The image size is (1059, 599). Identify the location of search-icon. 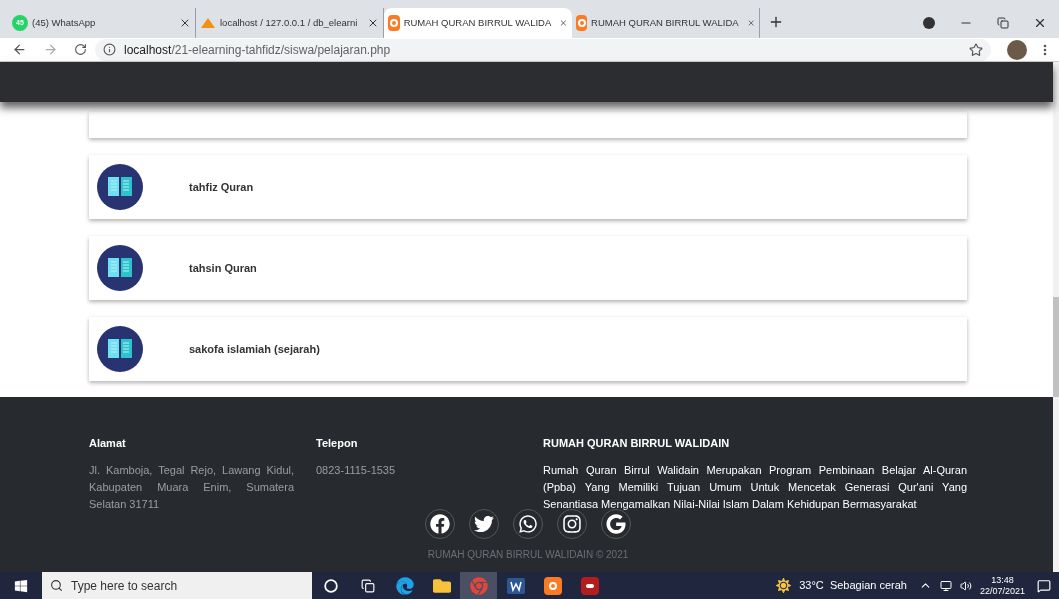
(56, 585).